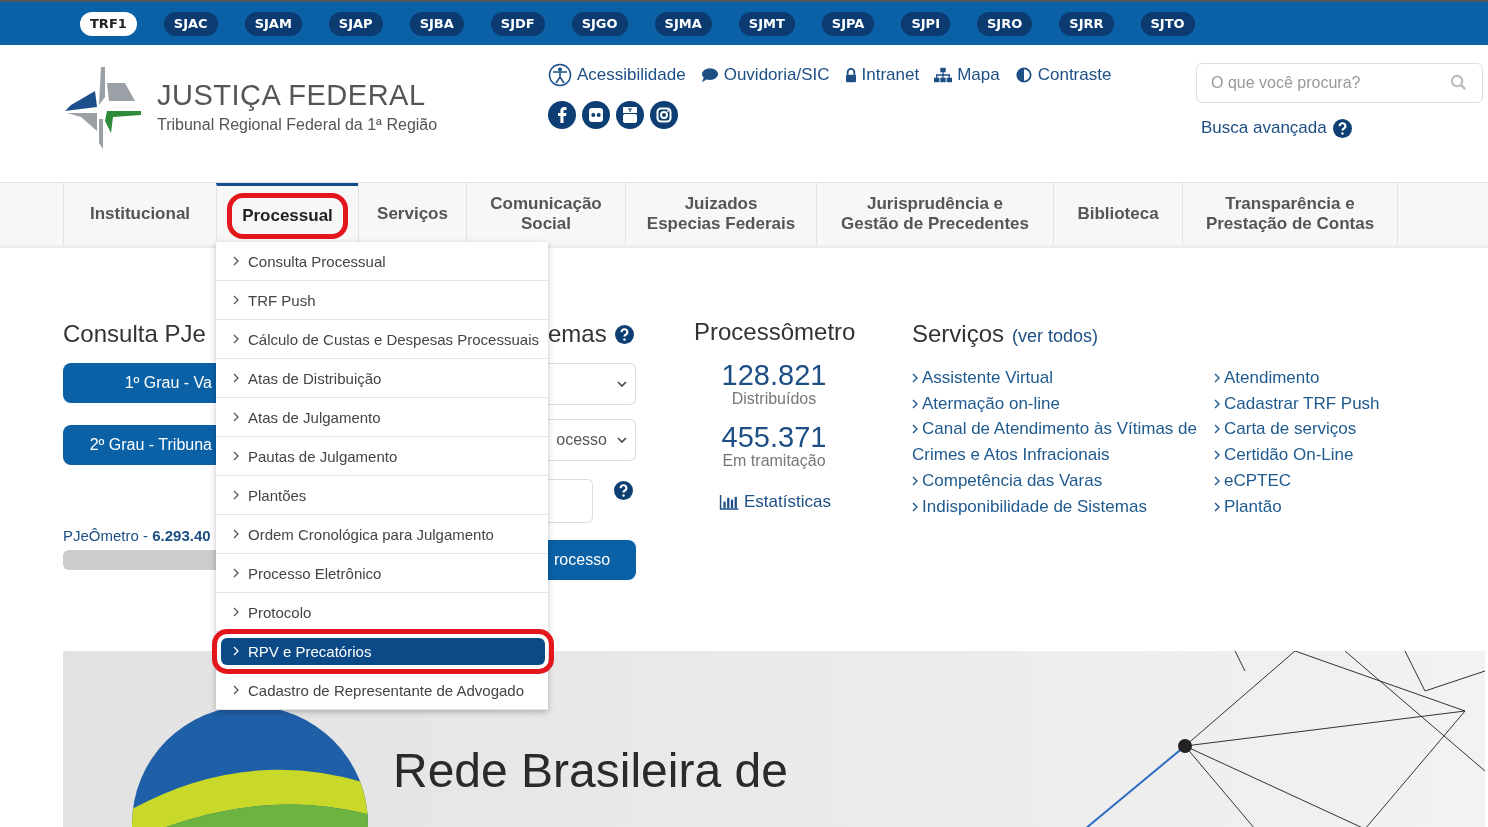 The image size is (1488, 827). I want to click on nav-tab: Institucional, so click(139, 214).